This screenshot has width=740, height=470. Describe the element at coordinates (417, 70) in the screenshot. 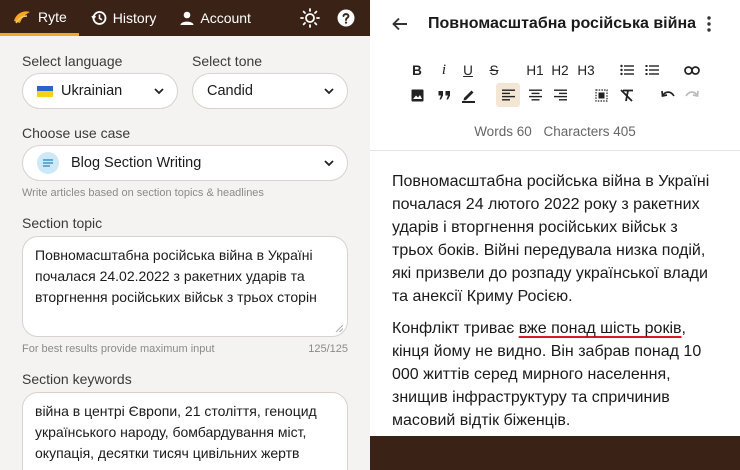

I see `bold-button: B` at that location.